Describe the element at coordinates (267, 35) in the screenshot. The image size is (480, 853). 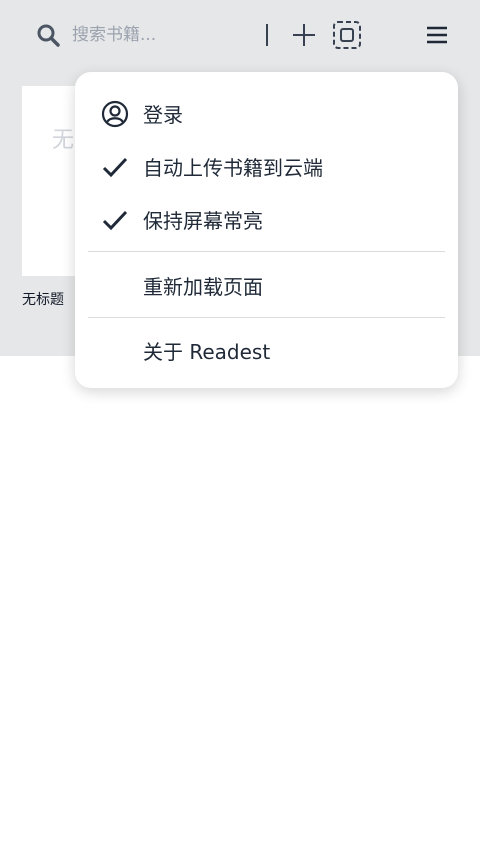
I see `toolbar-divider` at that location.